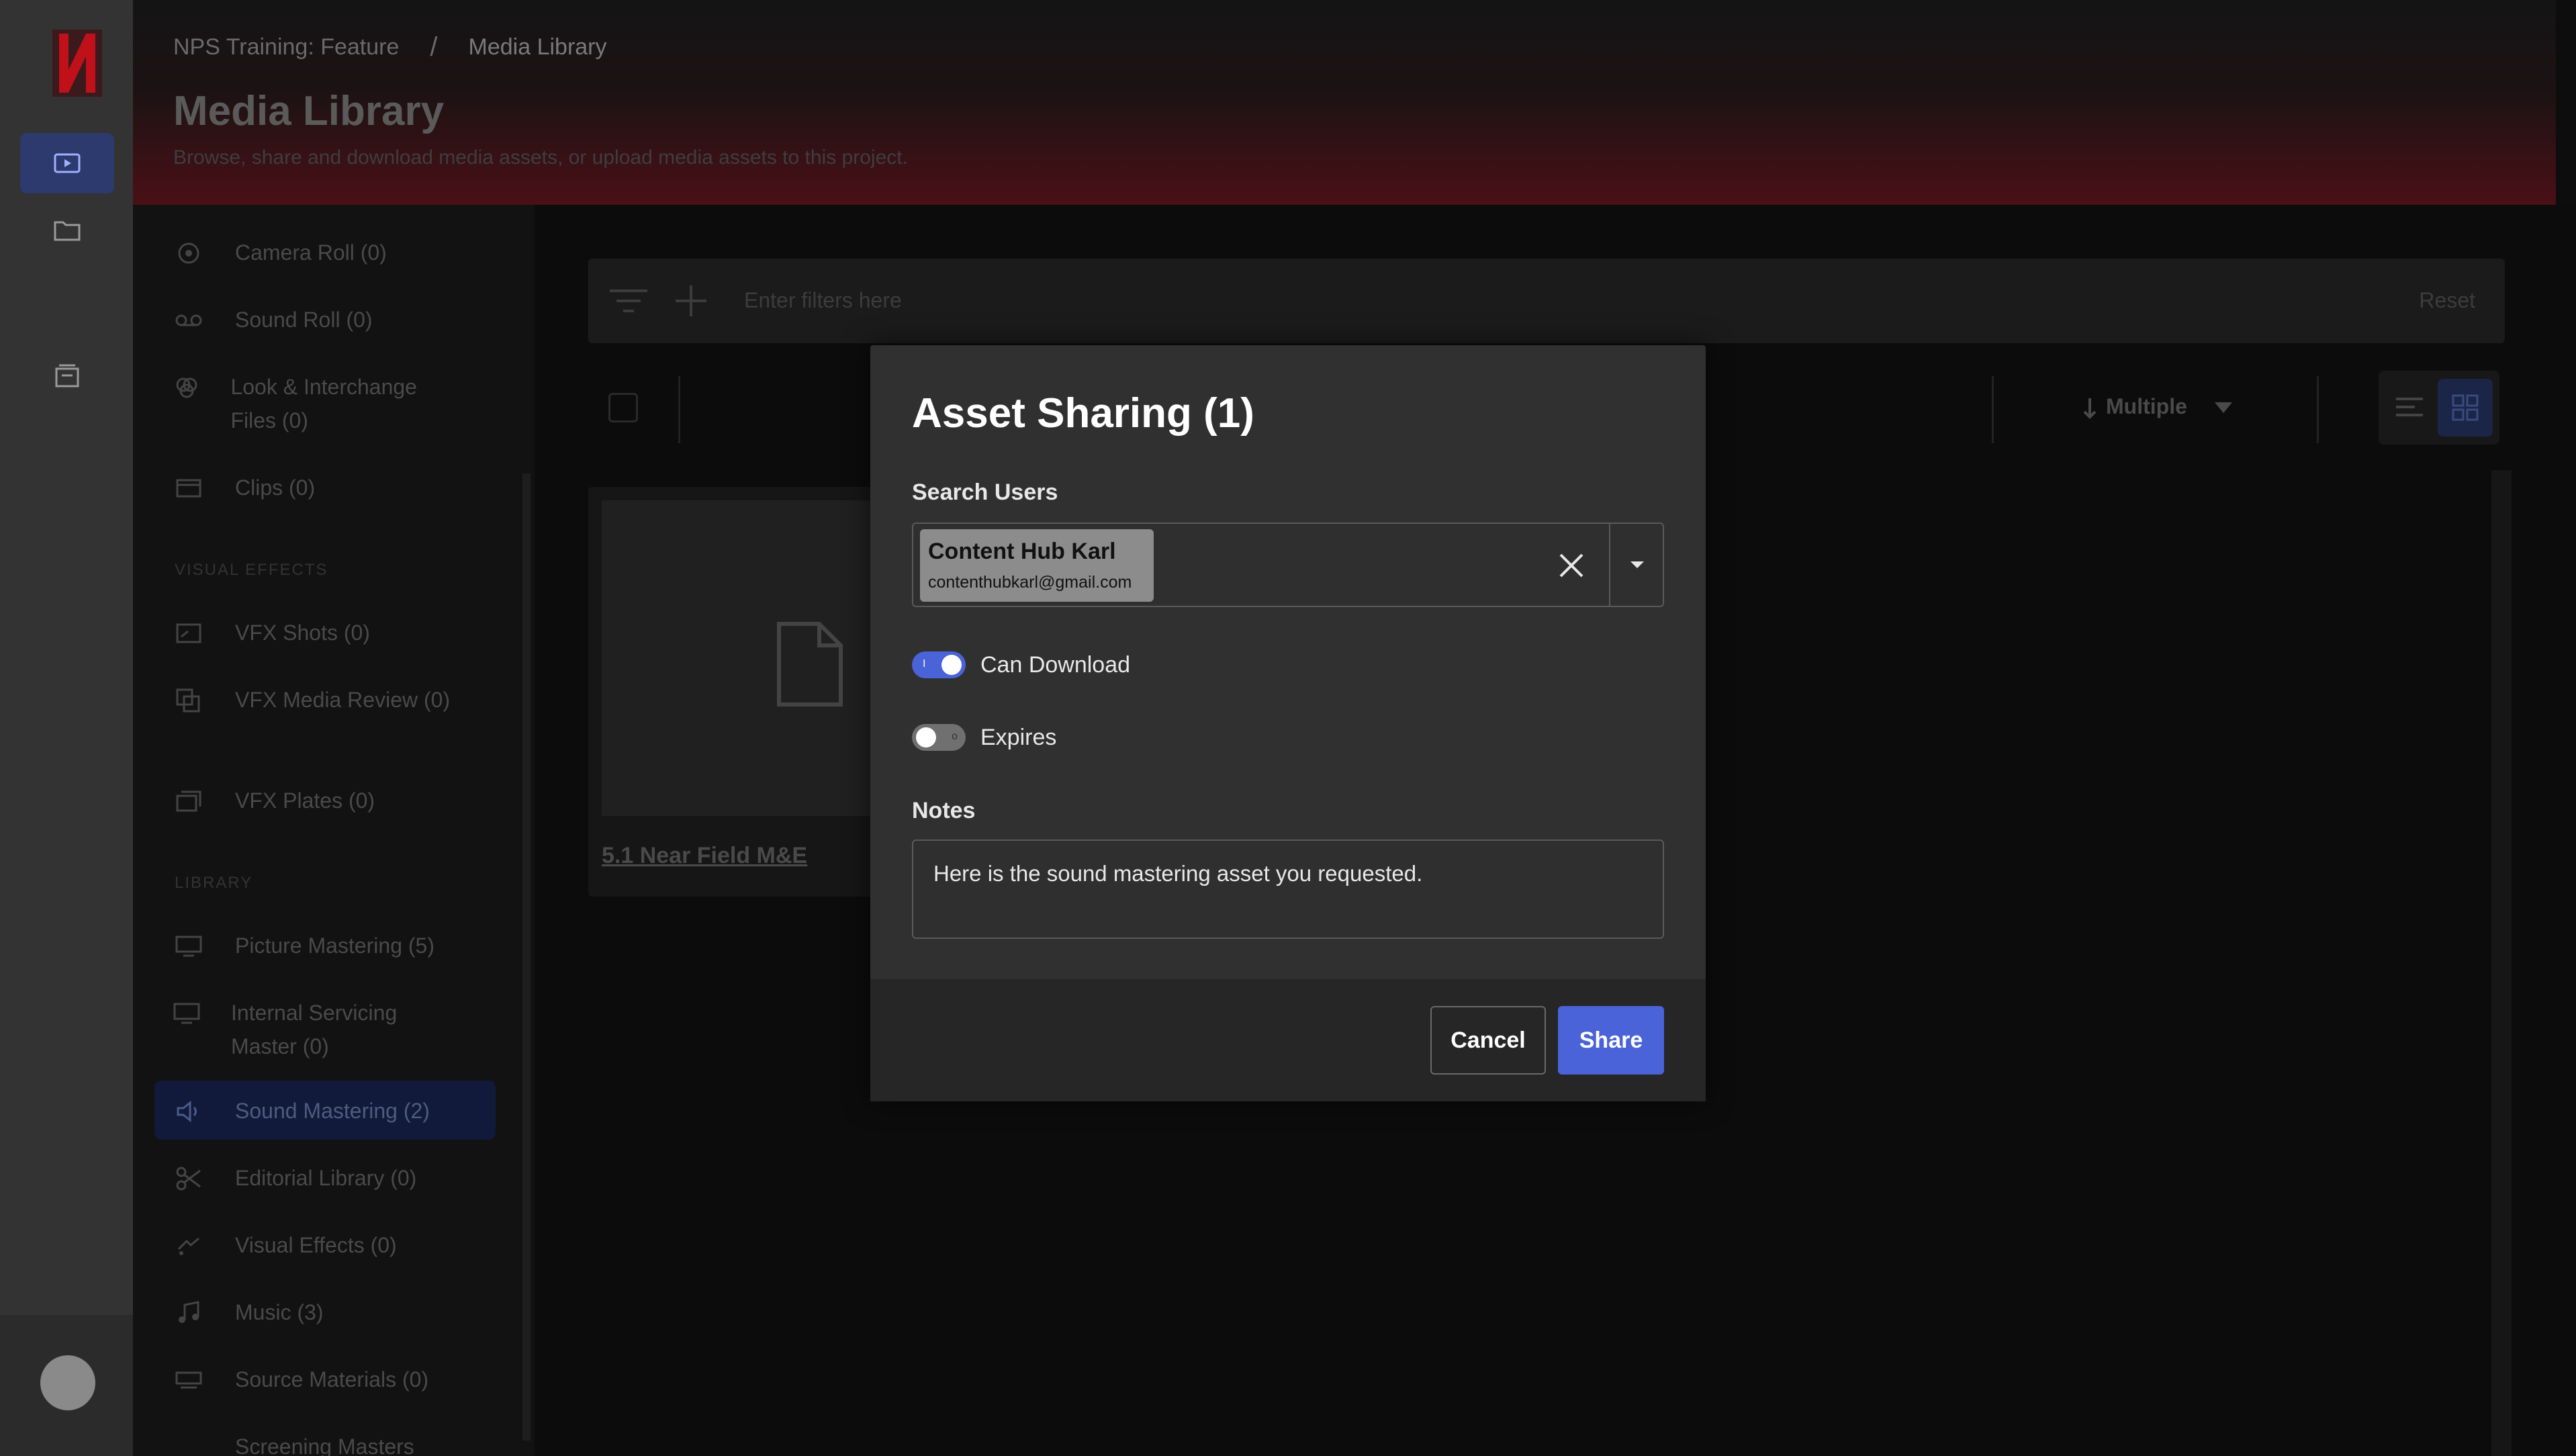  Describe the element at coordinates (2223, 407) in the screenshot. I see `chevron-down-icon` at that location.